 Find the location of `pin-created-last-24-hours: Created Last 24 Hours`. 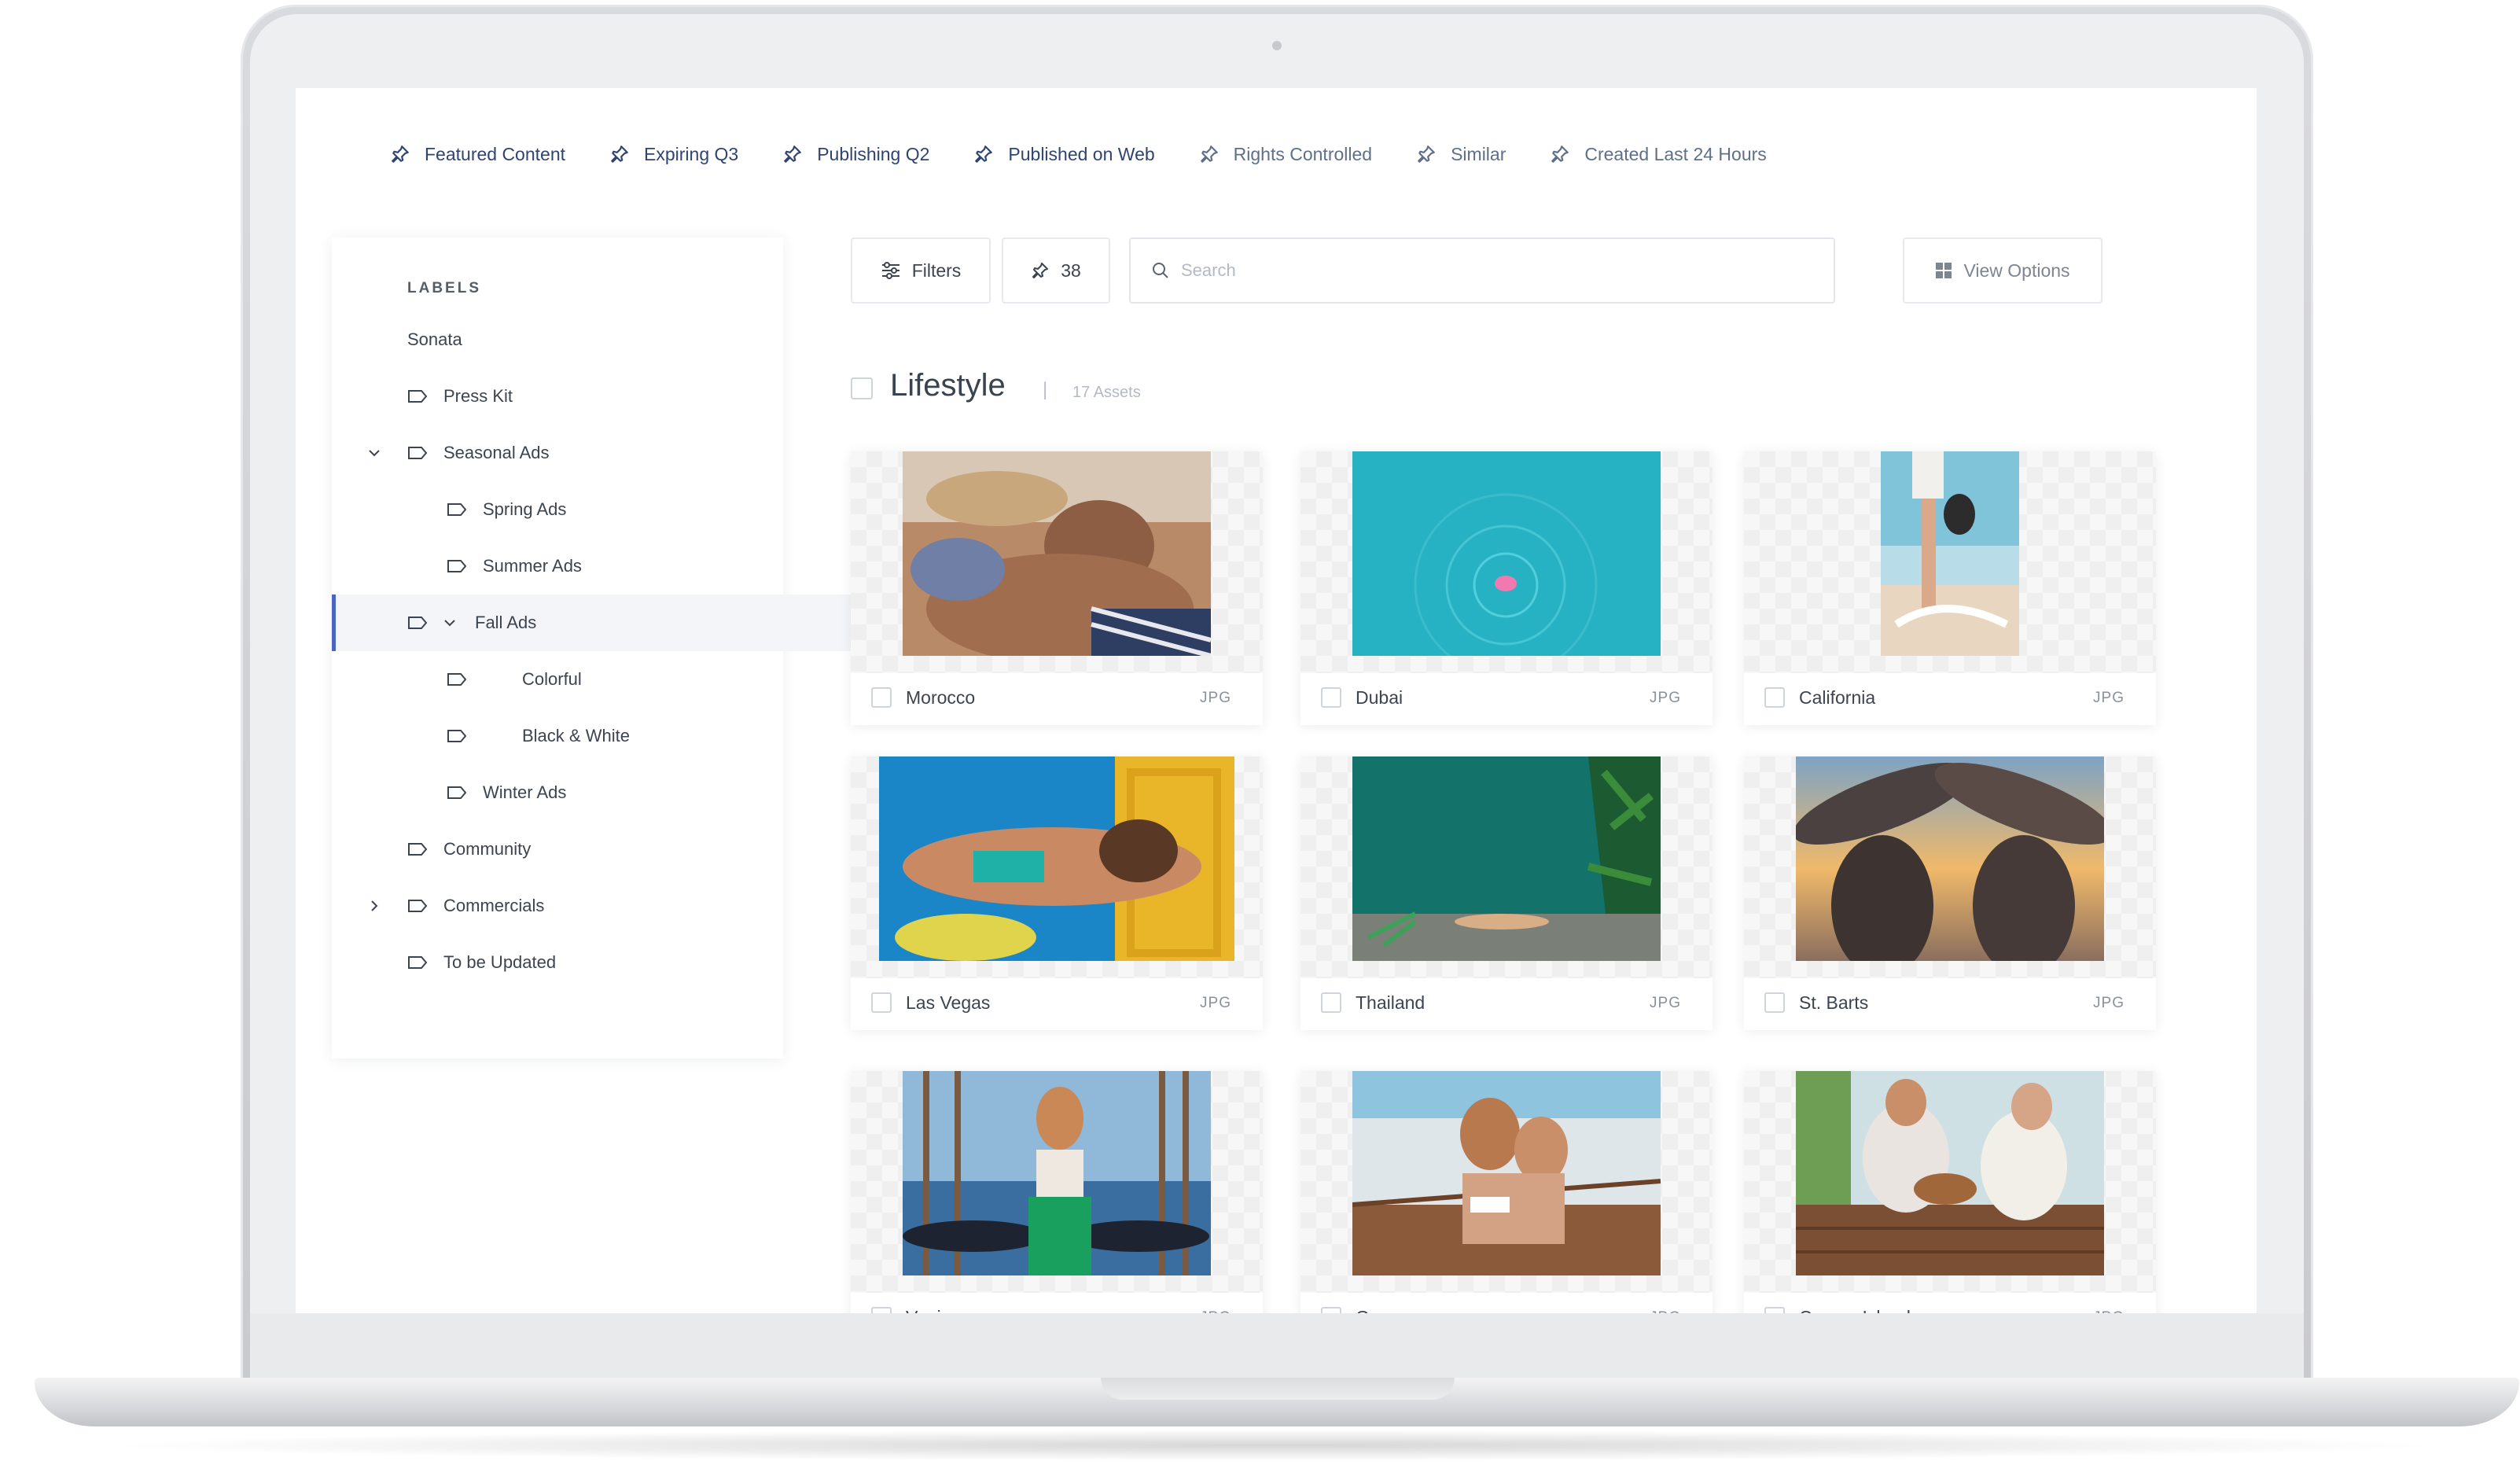

pin-created-last-24-hours: Created Last 24 Hours is located at coordinates (1658, 154).